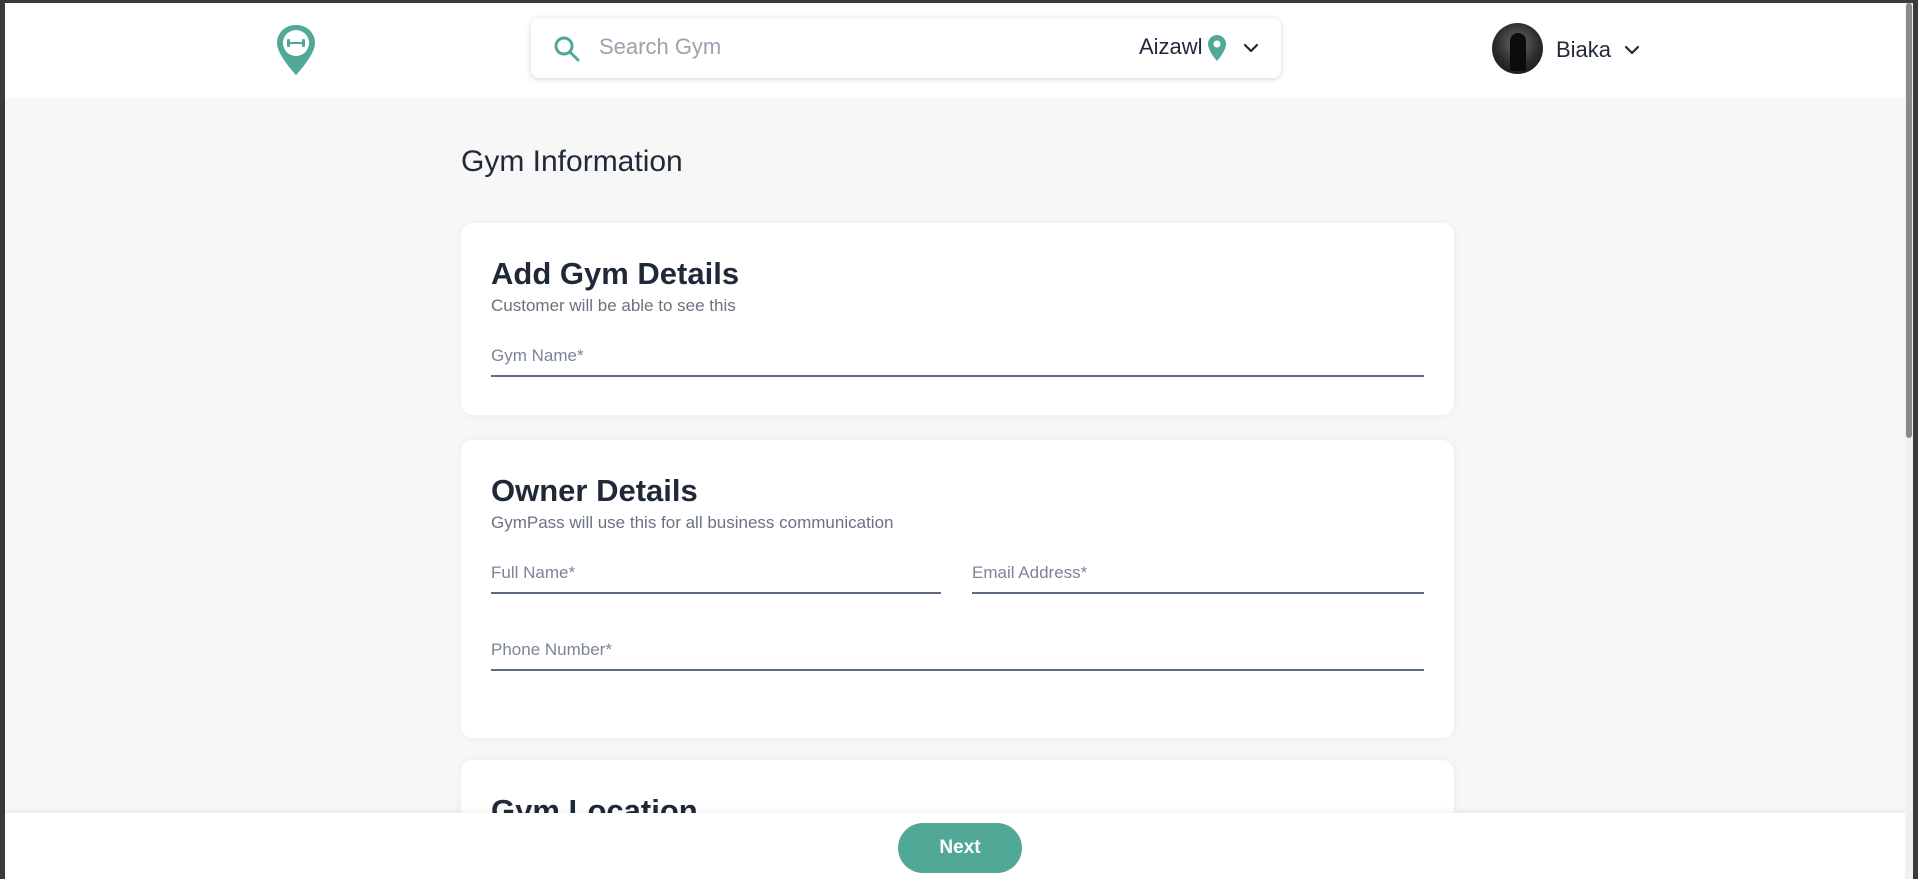 The image size is (1918, 879). I want to click on email-input, so click(1198, 573).